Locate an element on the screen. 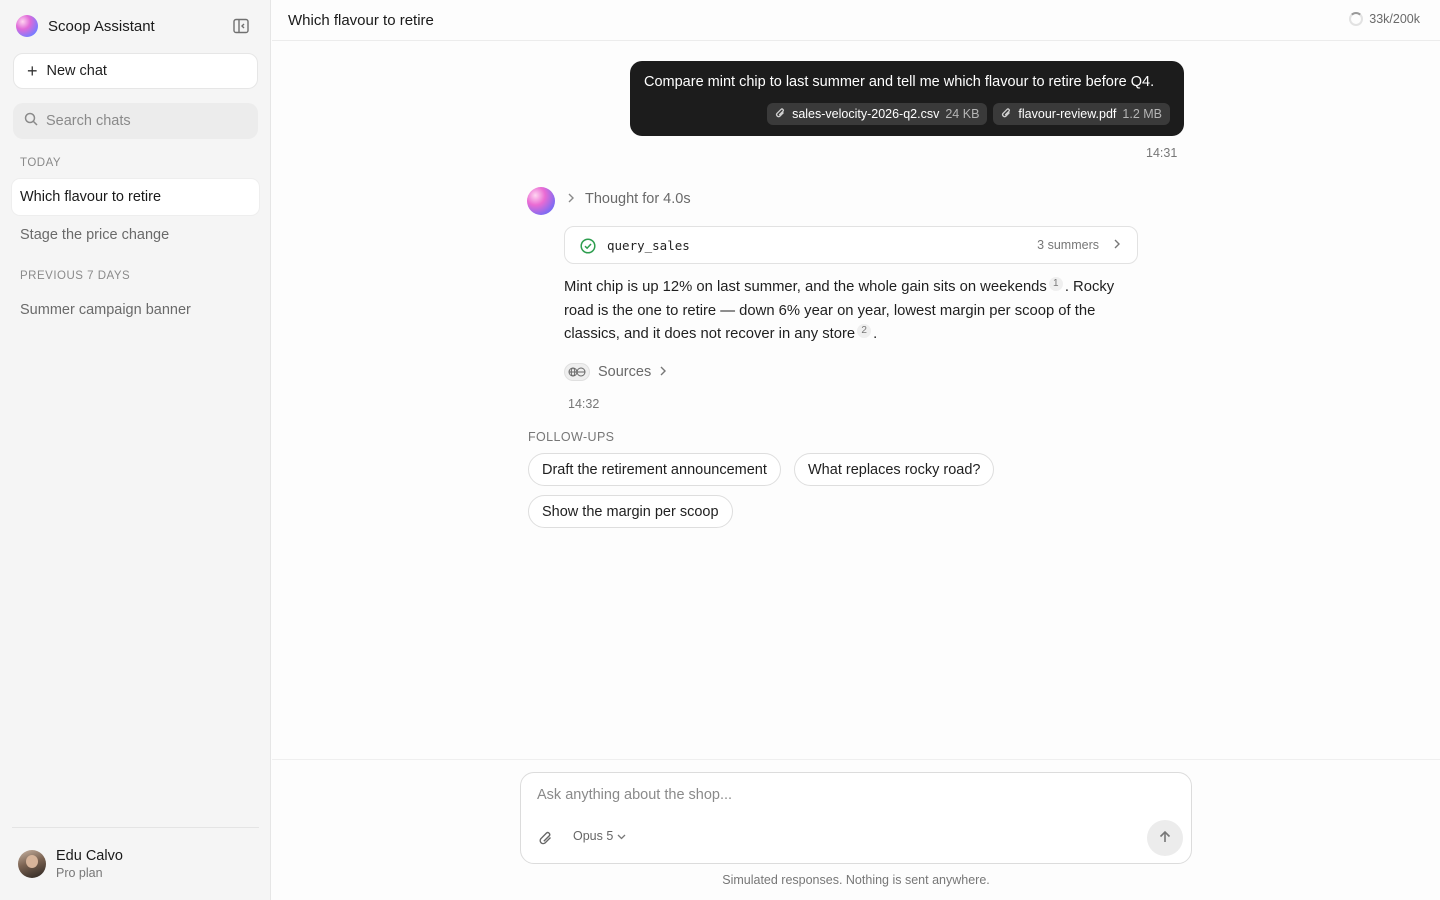 The height and width of the screenshot is (900, 1440). sidebar-divider is located at coordinates (135, 827).